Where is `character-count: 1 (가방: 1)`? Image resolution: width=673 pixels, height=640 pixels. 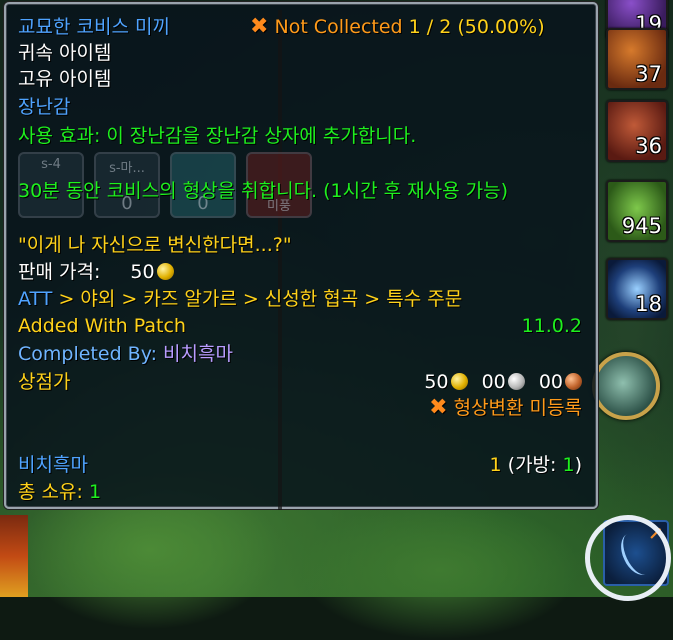
character-count: 1 (가방: 1) is located at coordinates (536, 465).